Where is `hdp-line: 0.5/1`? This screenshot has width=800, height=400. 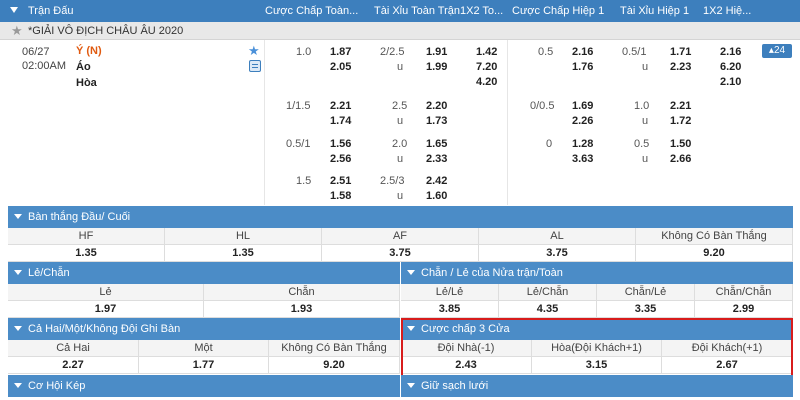
hdp-line: 0.5/1 is located at coordinates (298, 144).